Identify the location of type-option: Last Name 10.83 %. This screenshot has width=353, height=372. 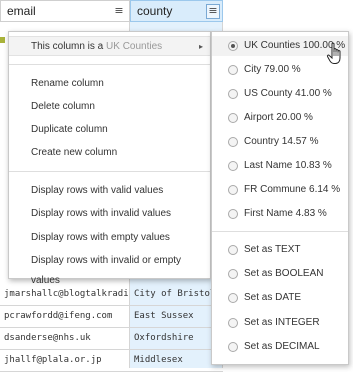
(280, 166).